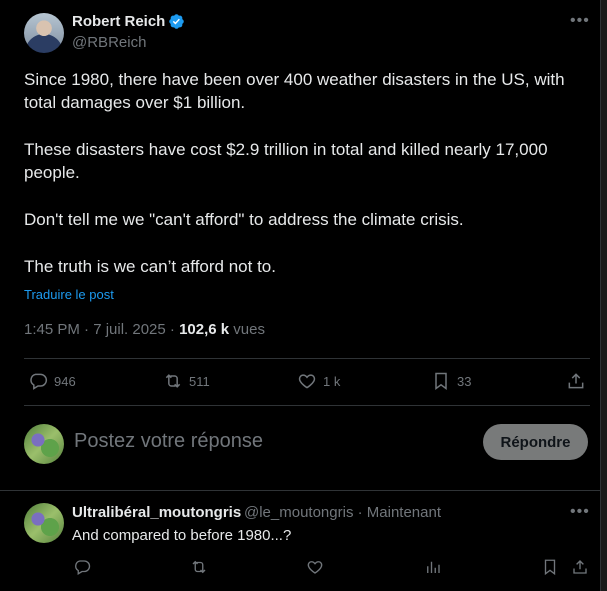 Image resolution: width=607 pixels, height=591 pixels. I want to click on comment-text: And compared to before 1980...?, so click(182, 535).